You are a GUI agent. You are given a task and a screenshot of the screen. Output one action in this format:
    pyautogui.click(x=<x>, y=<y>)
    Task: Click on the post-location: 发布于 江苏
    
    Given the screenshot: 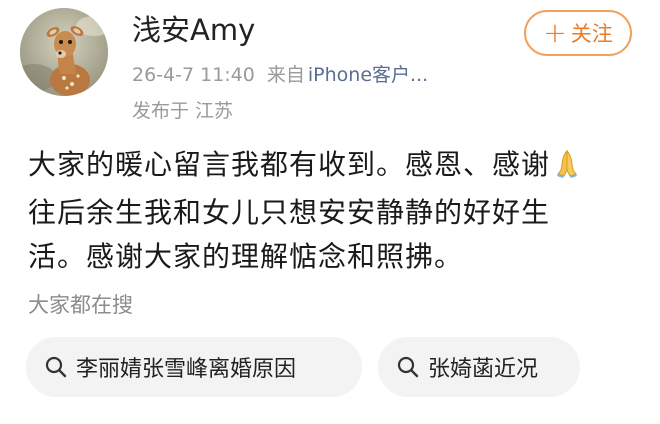 What is the action you would take?
    pyautogui.click(x=183, y=111)
    